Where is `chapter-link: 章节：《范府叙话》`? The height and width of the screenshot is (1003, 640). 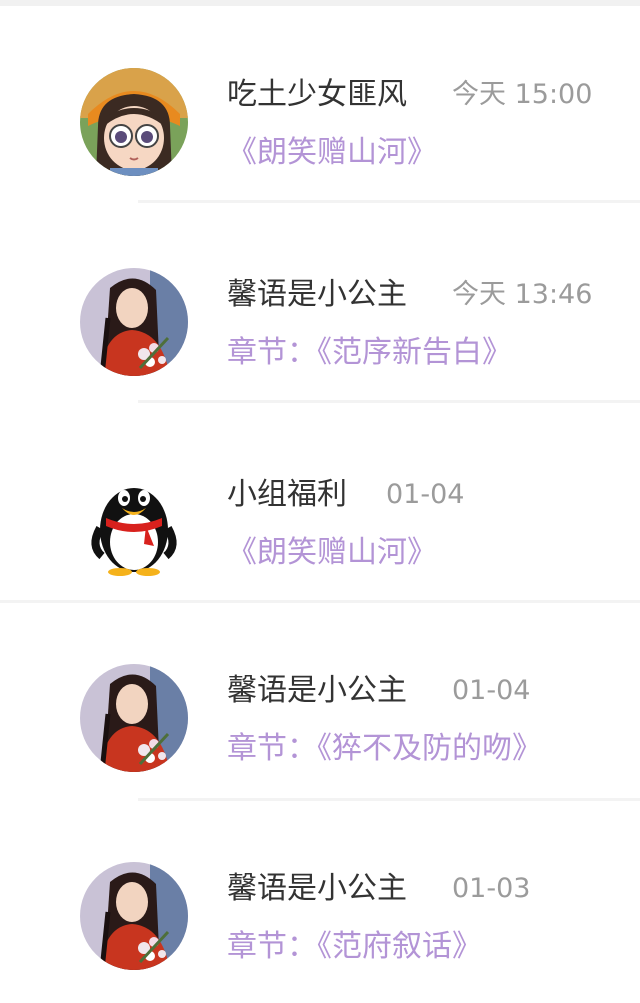 chapter-link: 章节：《范府叙话》 is located at coordinates (354, 947).